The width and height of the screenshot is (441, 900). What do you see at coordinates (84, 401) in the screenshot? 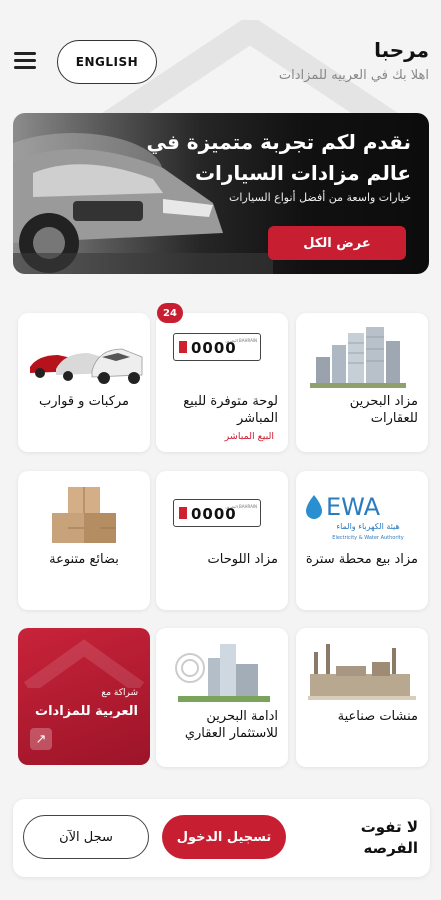
I see `category-label: مركبات و قوارب` at bounding box center [84, 401].